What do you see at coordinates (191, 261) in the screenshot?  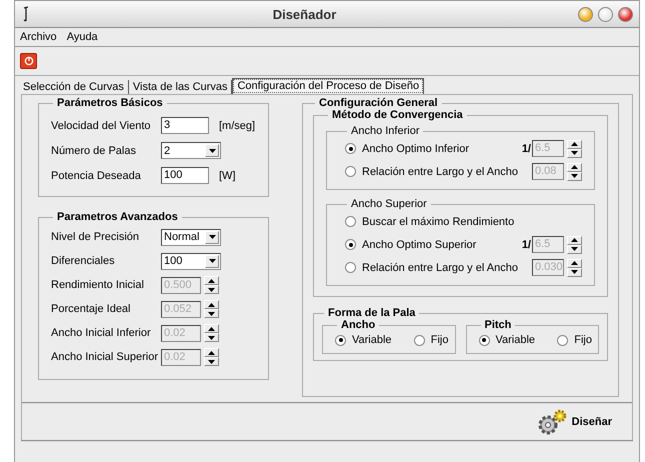 I see `dropdown: 100` at bounding box center [191, 261].